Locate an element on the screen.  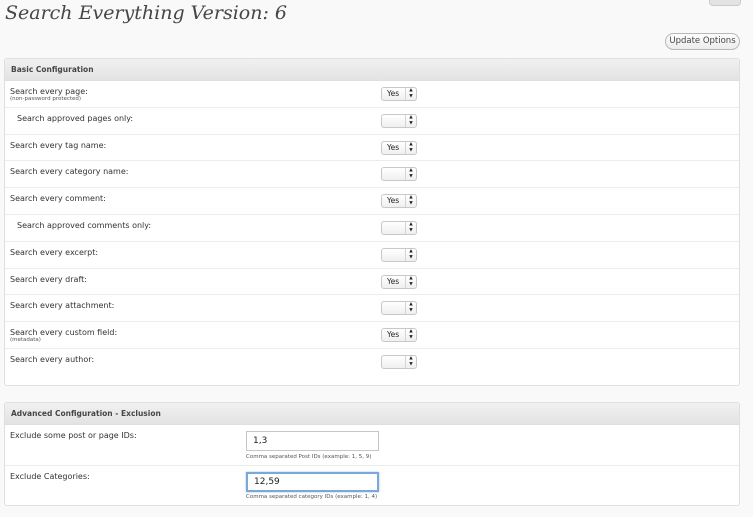
option-label: Search every comment: is located at coordinates (58, 198).